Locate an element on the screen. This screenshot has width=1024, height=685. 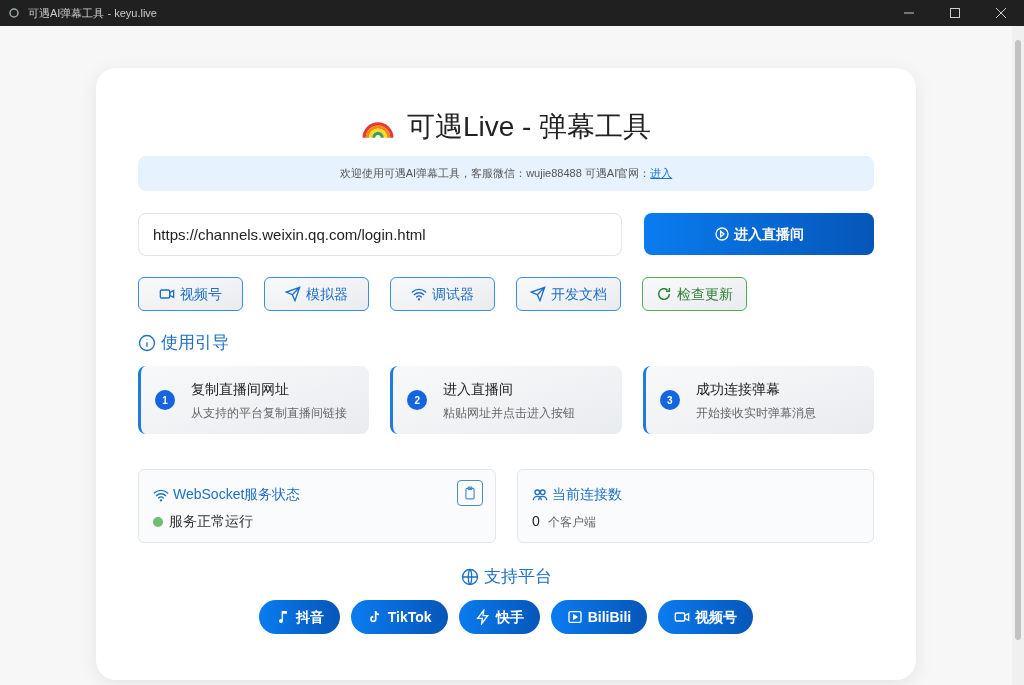
globe-icon is located at coordinates (469, 577).